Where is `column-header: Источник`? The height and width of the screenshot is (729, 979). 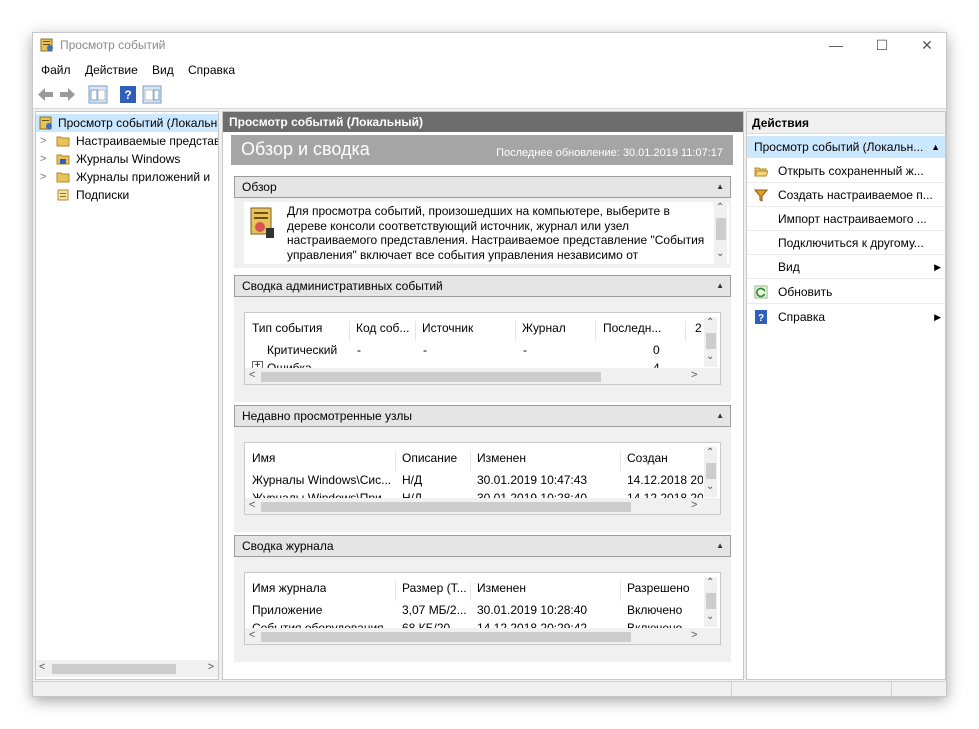 column-header: Источник is located at coordinates (447, 328).